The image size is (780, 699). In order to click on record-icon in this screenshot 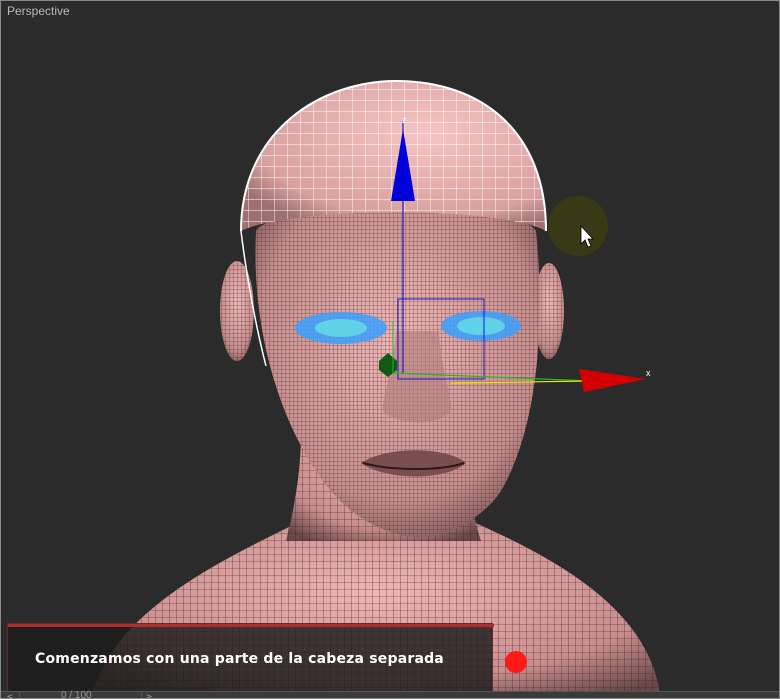, I will do `click(516, 662)`.